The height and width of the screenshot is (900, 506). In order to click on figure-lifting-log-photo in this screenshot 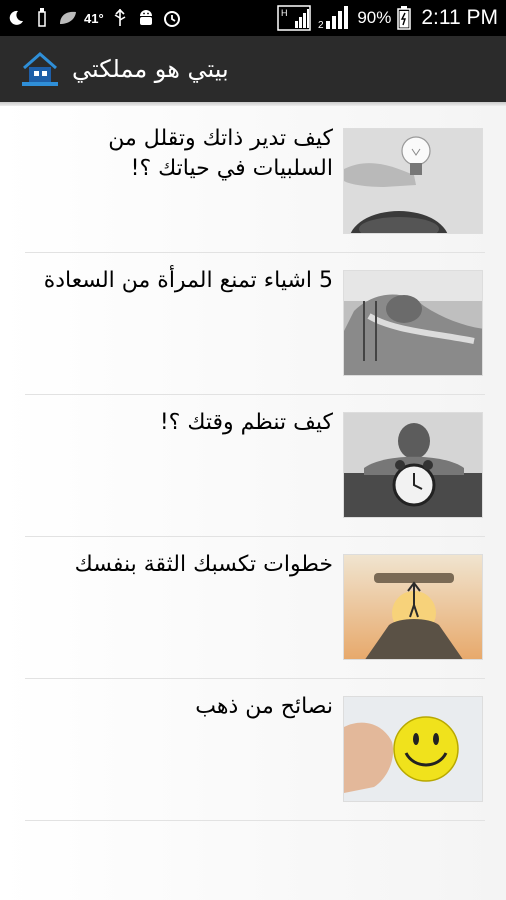, I will do `click(413, 607)`.